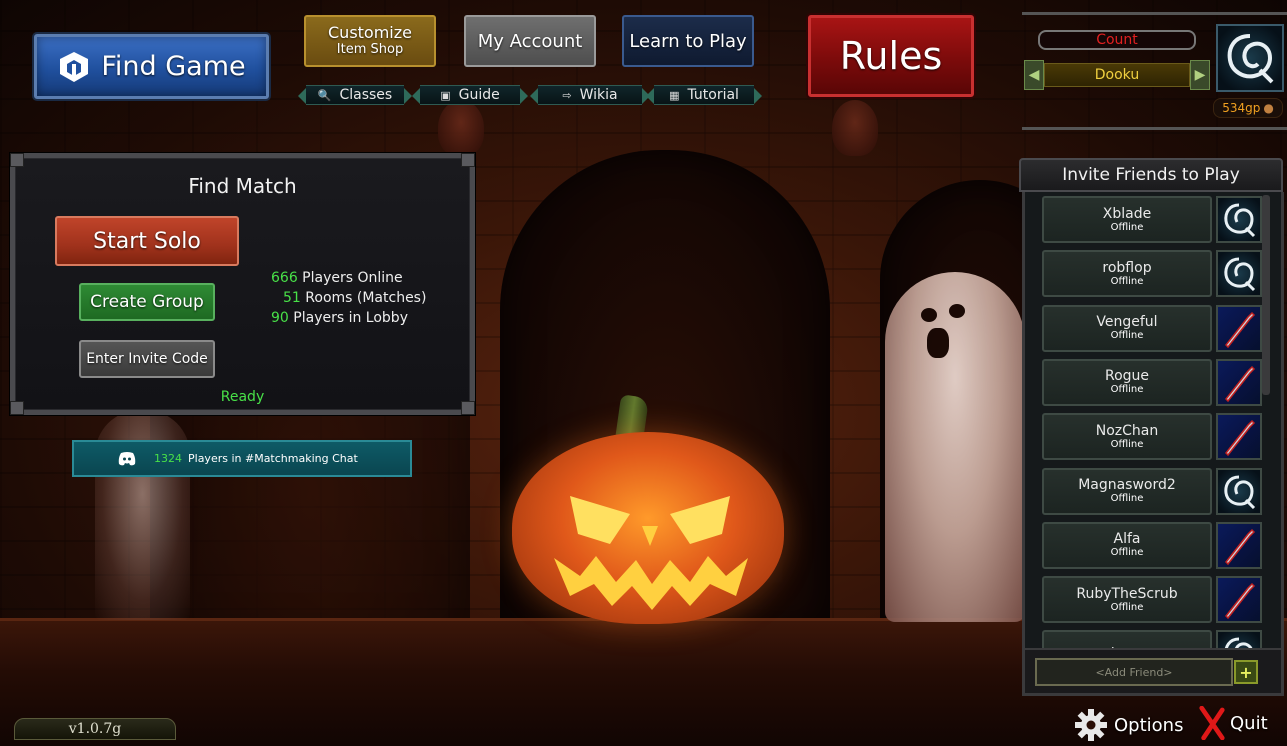 This screenshot has height=746, width=1287. Describe the element at coordinates (1149, 725) in the screenshot. I see `options-label: Options` at that location.